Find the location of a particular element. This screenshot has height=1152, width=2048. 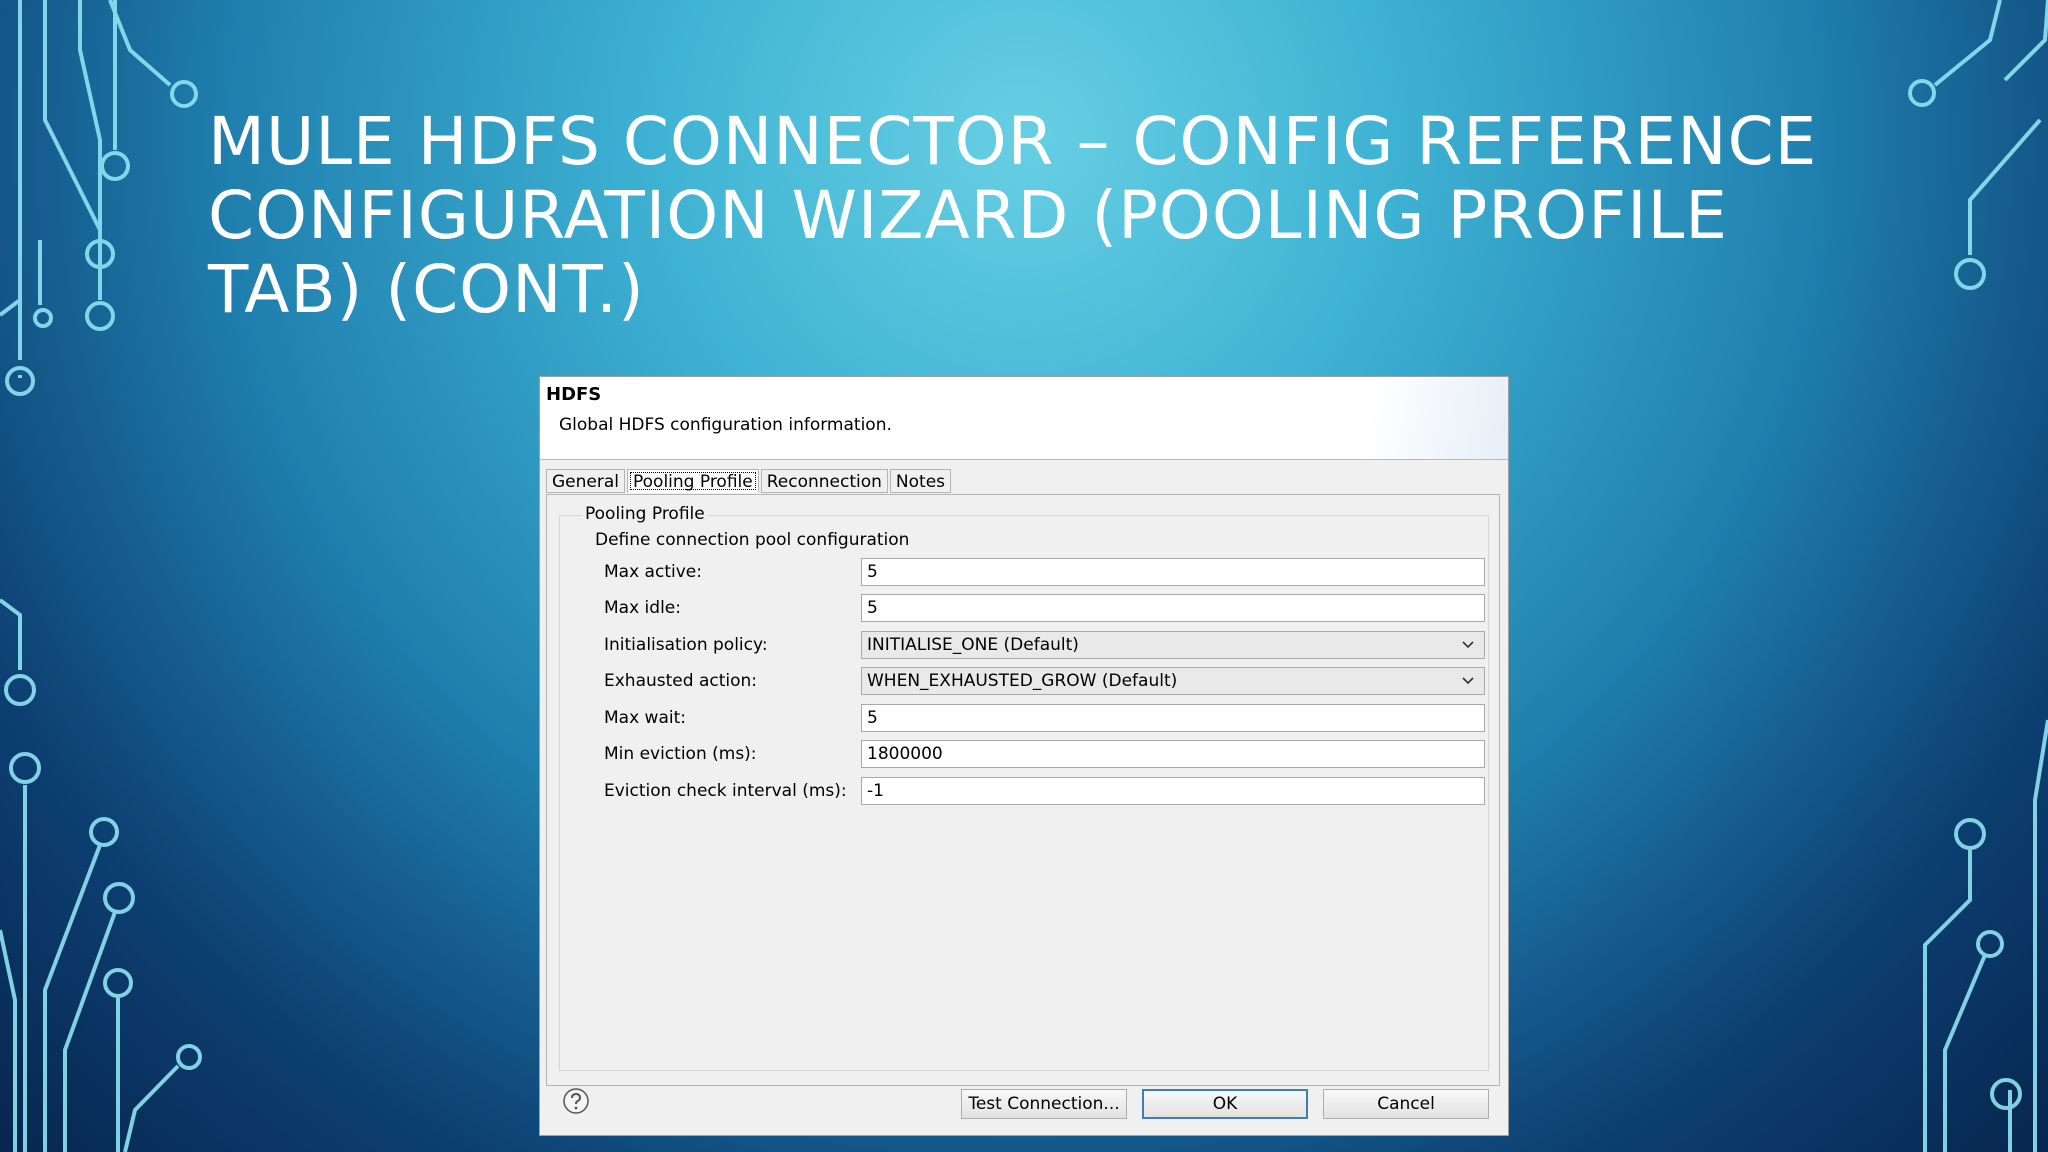

exhausted-action-label: Exhausted action: is located at coordinates (680, 681).